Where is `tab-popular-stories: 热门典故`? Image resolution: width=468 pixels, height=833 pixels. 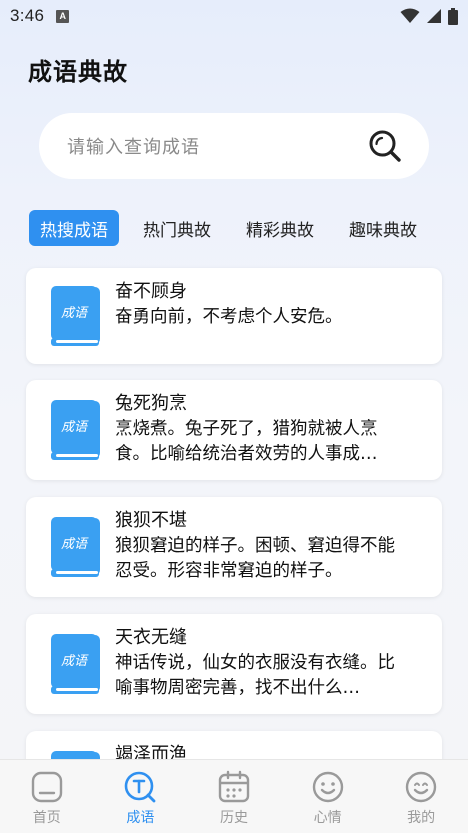 tab-popular-stories: 热门典故 is located at coordinates (177, 228).